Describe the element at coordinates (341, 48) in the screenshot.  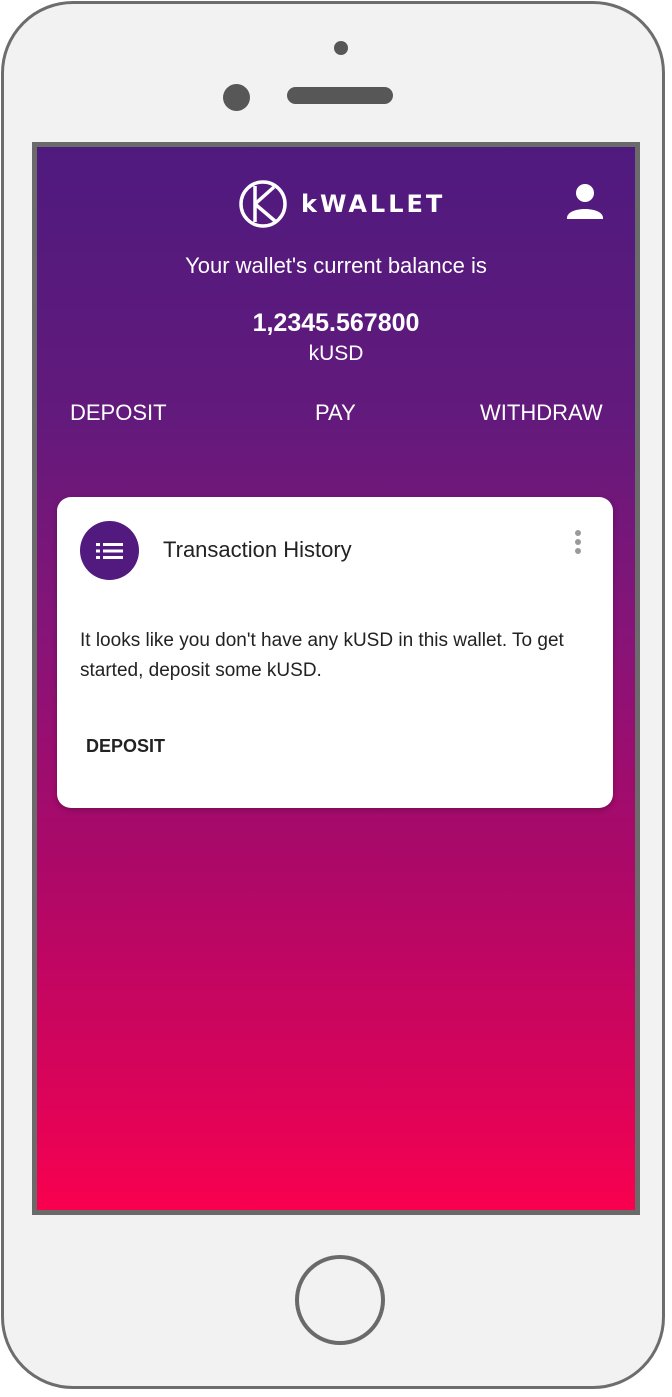
I see `proximity-sensor` at that location.